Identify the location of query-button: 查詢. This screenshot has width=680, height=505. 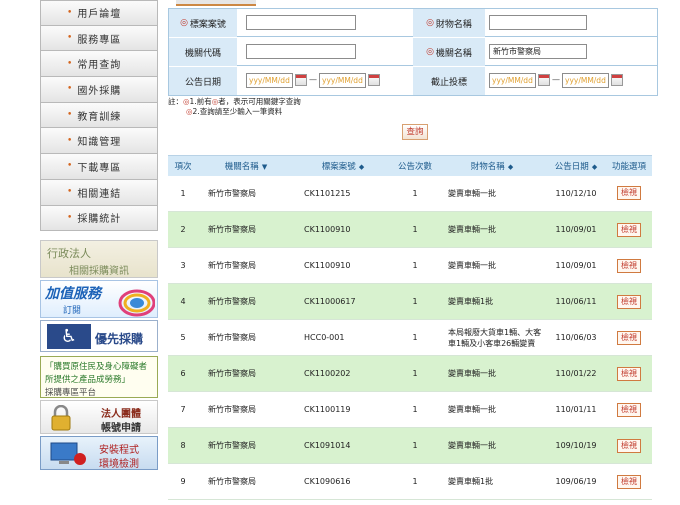
(415, 132).